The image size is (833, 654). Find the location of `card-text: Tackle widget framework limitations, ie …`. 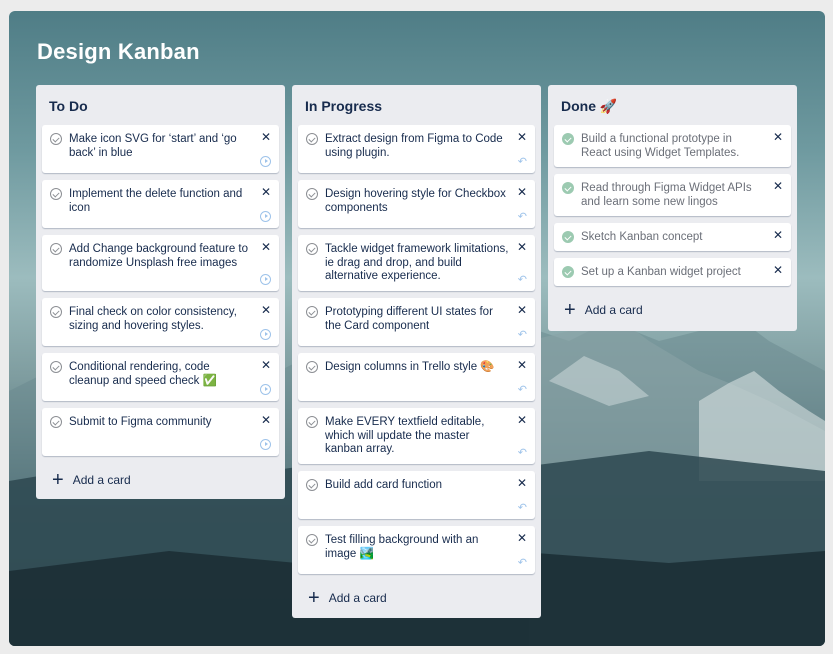

card-text: Tackle widget framework limitations, ie … is located at coordinates (416, 262).